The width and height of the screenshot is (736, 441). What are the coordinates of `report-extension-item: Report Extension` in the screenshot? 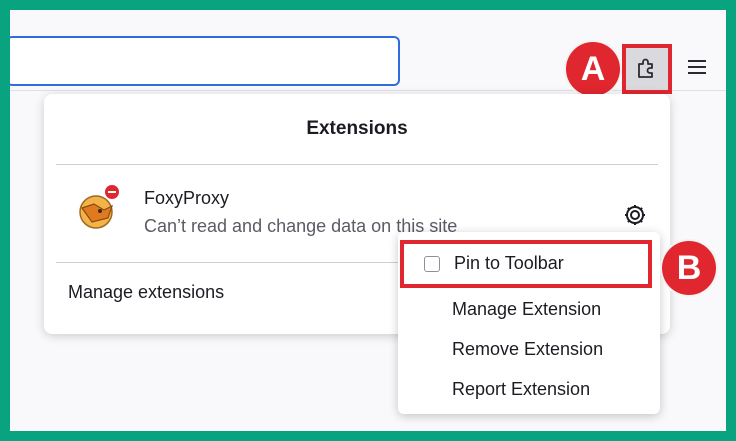 It's located at (521, 389).